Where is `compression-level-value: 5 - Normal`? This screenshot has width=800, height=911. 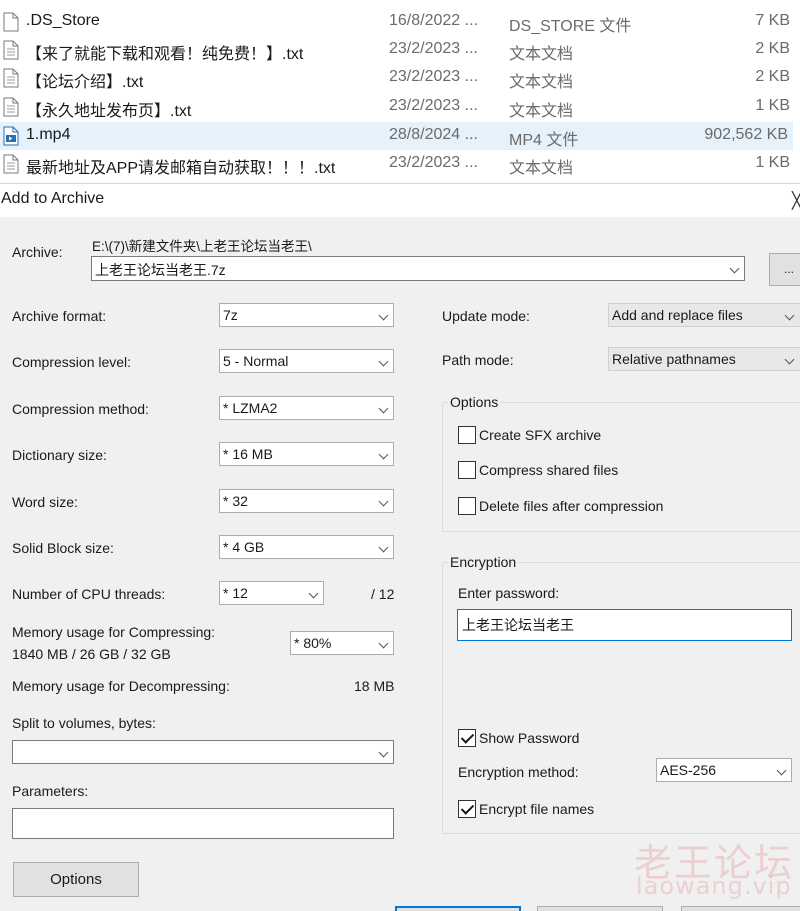 compression-level-value: 5 - Normal is located at coordinates (256, 361).